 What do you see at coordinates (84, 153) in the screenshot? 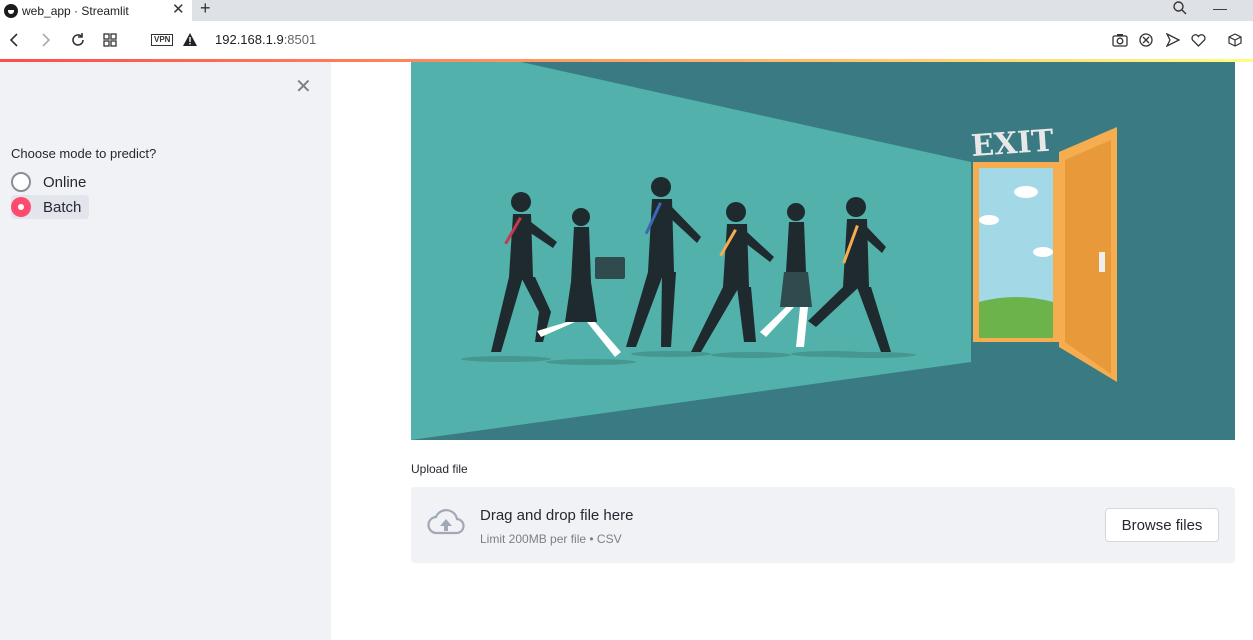
I see `radio-group-label: Choose mode to predict?` at bounding box center [84, 153].